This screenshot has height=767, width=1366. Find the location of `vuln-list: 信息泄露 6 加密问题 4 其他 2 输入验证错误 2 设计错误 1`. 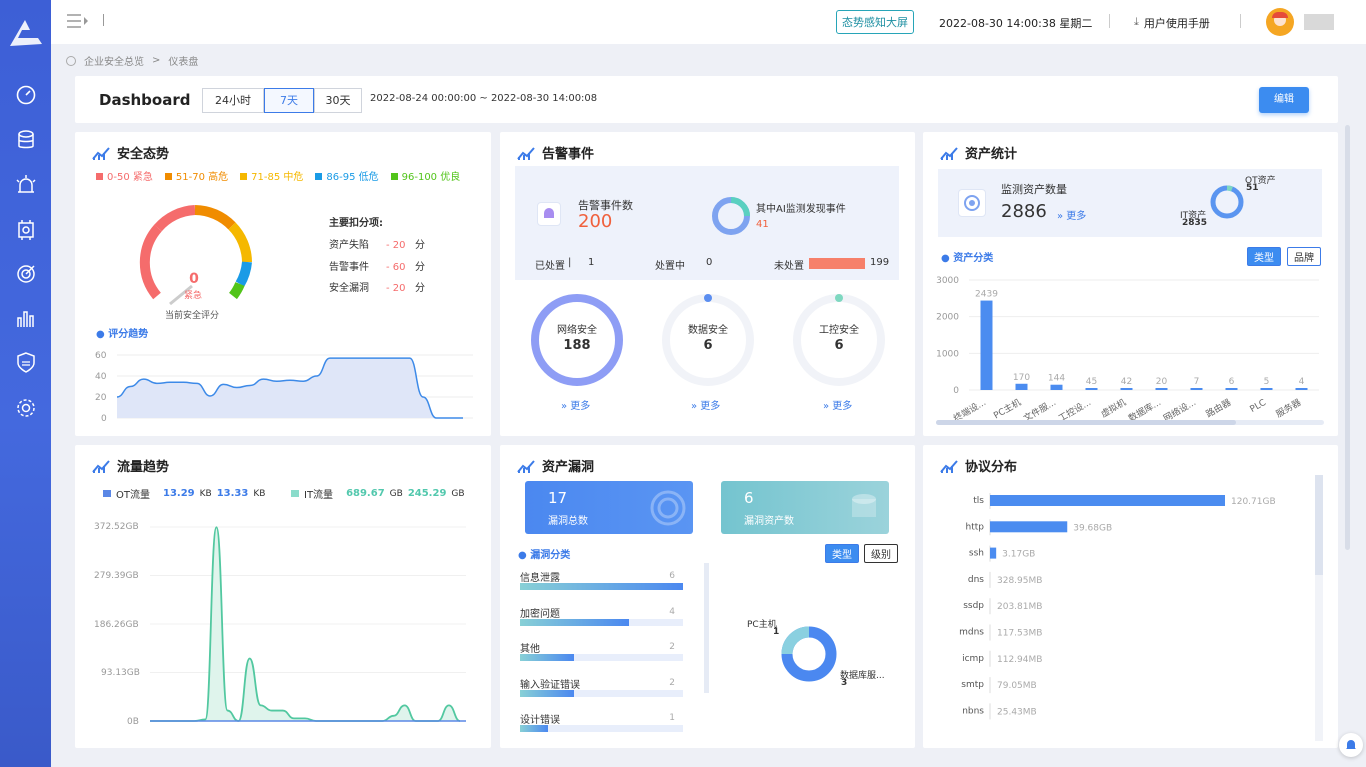

vuln-list: 信息泄露 6 加密问题 4 其他 2 输入验证错误 2 设计错误 1 is located at coordinates (601, 658).